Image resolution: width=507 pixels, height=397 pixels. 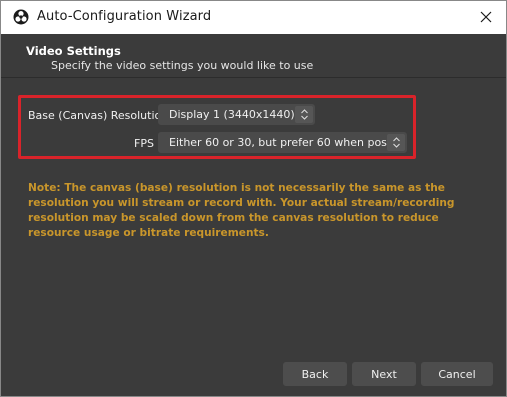 I want to click on obs-logo-icon, so click(x=21, y=17).